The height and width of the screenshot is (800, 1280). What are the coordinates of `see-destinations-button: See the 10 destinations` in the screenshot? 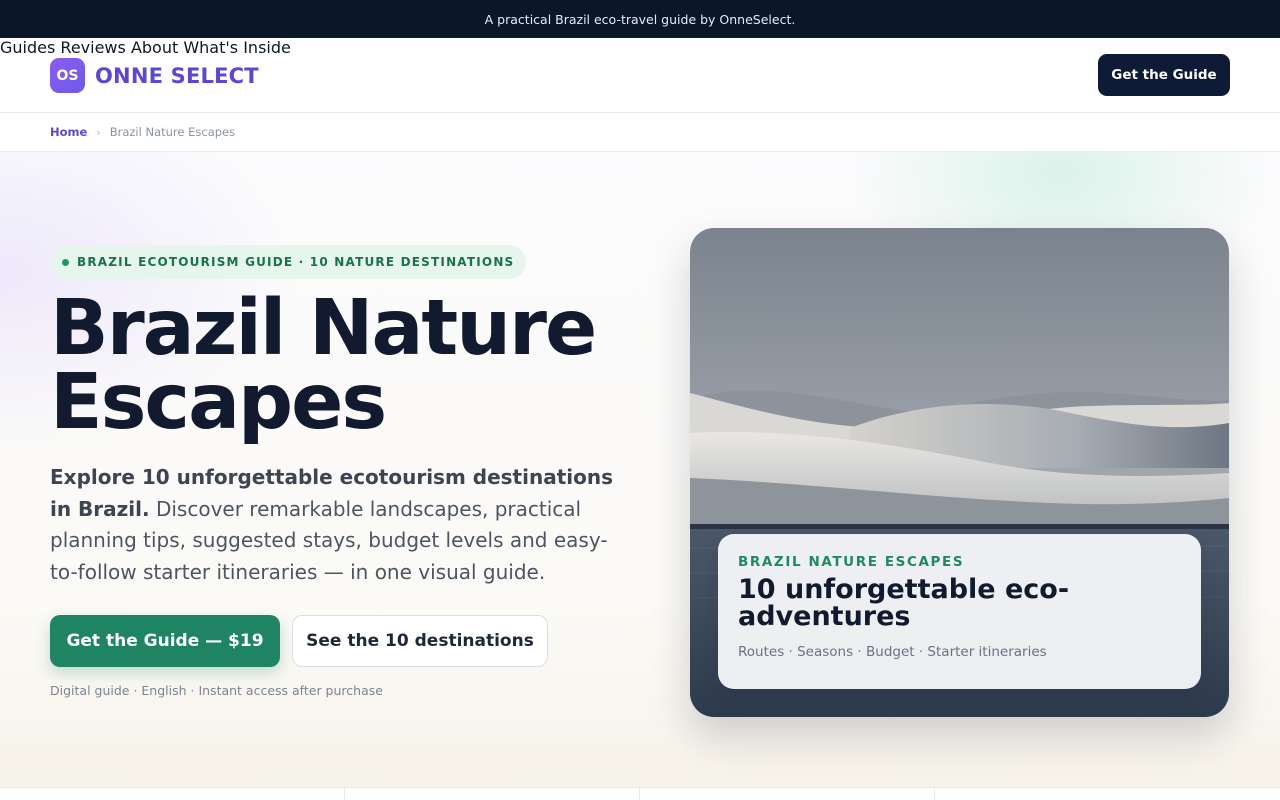 It's located at (420, 641).